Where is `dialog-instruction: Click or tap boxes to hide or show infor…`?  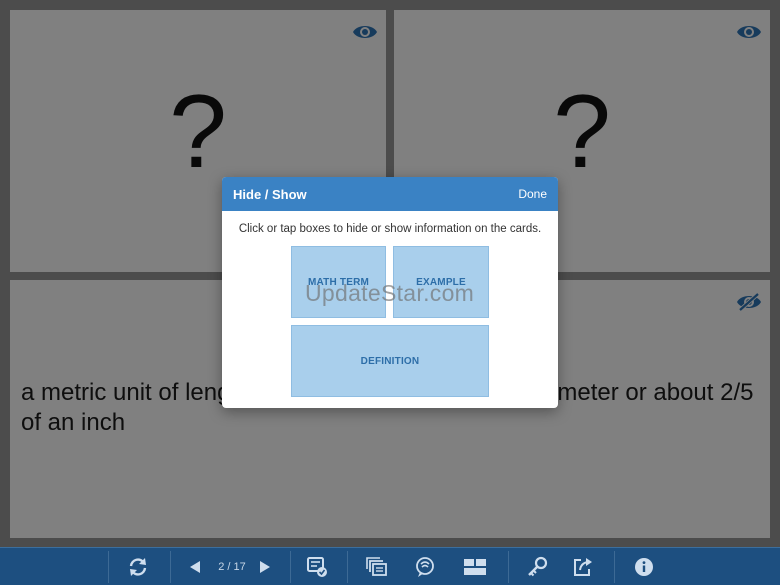
dialog-instruction: Click or tap boxes to hide or show infor… is located at coordinates (390, 229).